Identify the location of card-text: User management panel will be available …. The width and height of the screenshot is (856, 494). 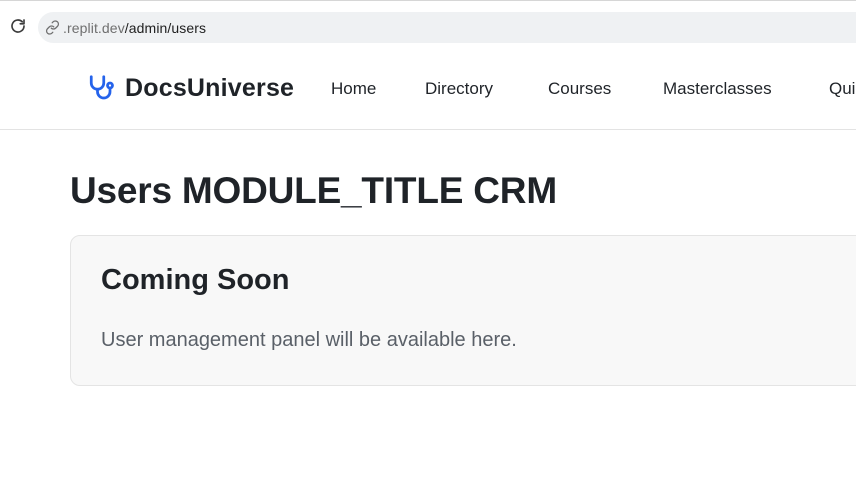
(309, 340).